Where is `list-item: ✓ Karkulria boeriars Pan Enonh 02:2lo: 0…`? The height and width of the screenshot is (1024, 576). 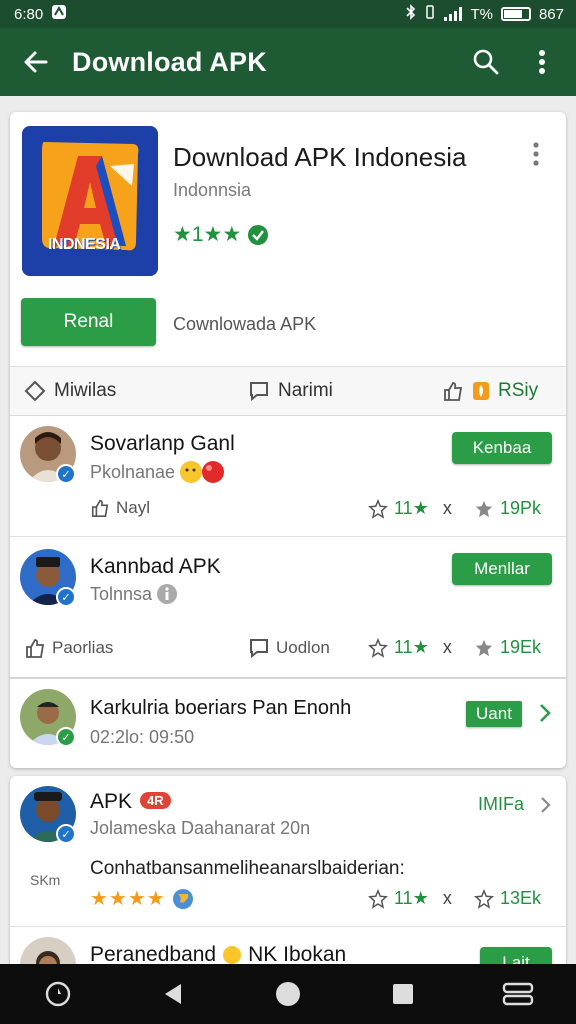
list-item: ✓ Karkulria boeriars Pan Enonh 02:2lo: 0… is located at coordinates (288, 723).